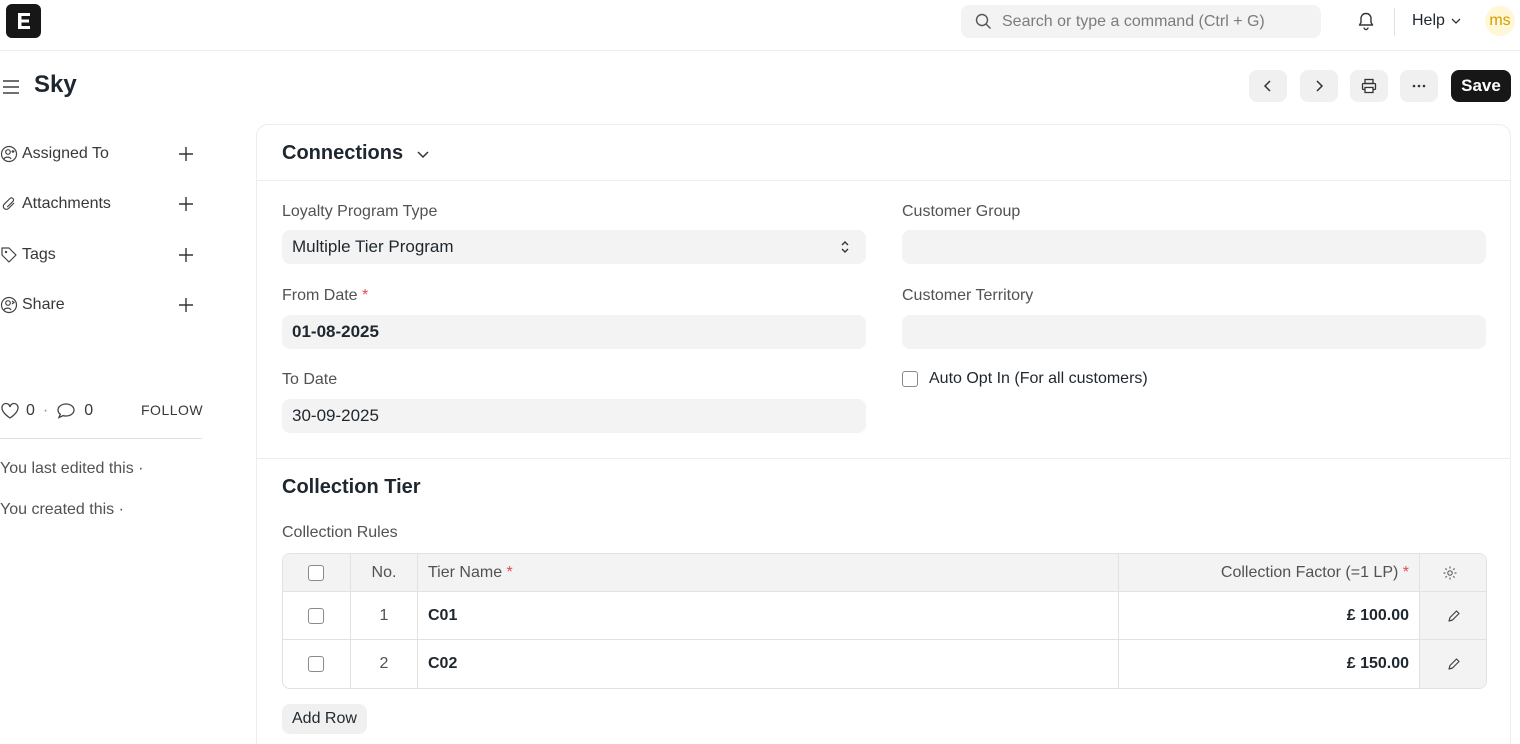  I want to click on erpnext-logo-icon, so click(23, 21).